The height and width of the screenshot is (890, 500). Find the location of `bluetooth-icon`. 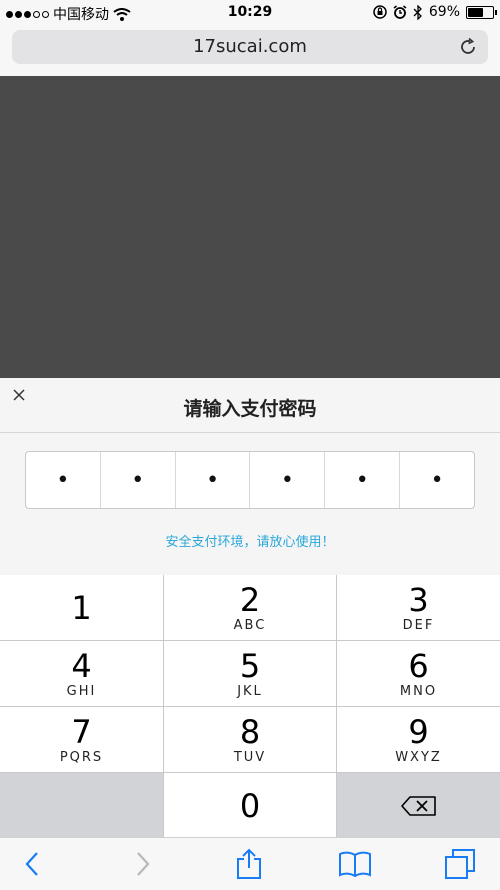

bluetooth-icon is located at coordinates (417, 12).